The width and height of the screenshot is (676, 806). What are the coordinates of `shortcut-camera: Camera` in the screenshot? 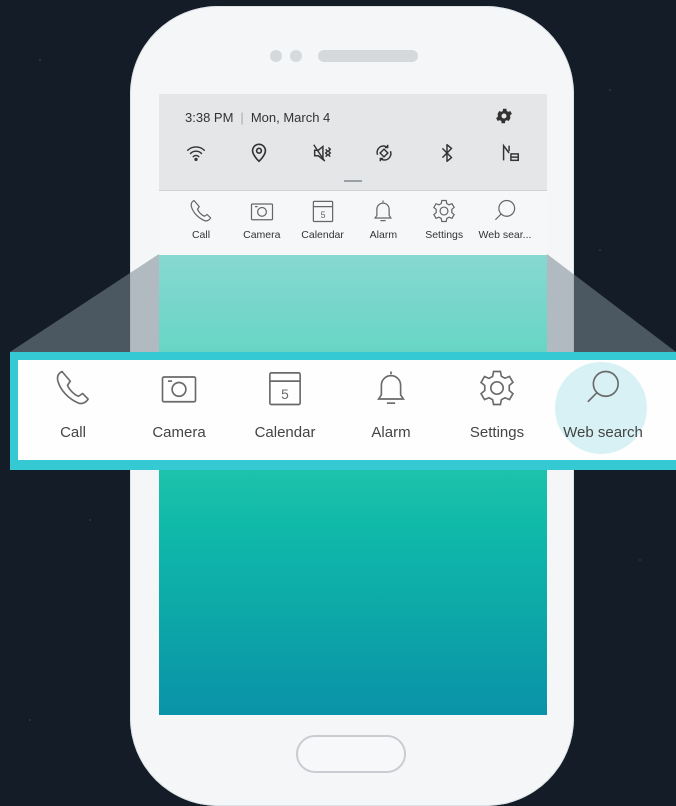 It's located at (262, 219).